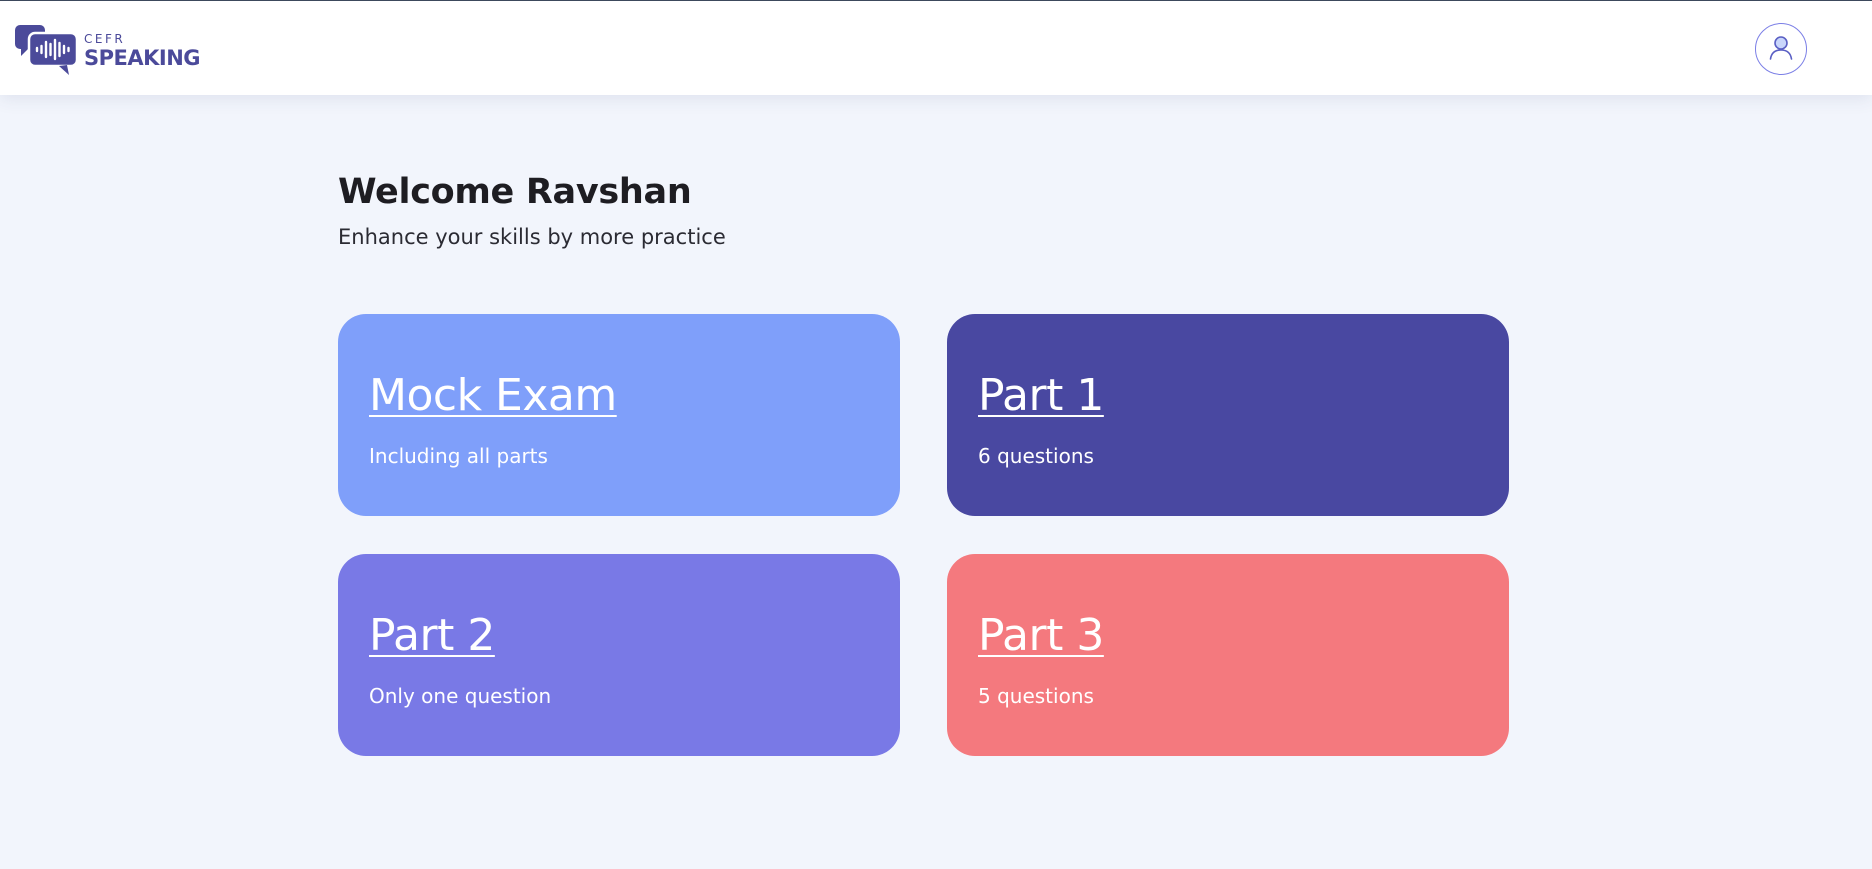  Describe the element at coordinates (1228, 655) in the screenshot. I see `part-3-card: Part 3 5 questions` at that location.